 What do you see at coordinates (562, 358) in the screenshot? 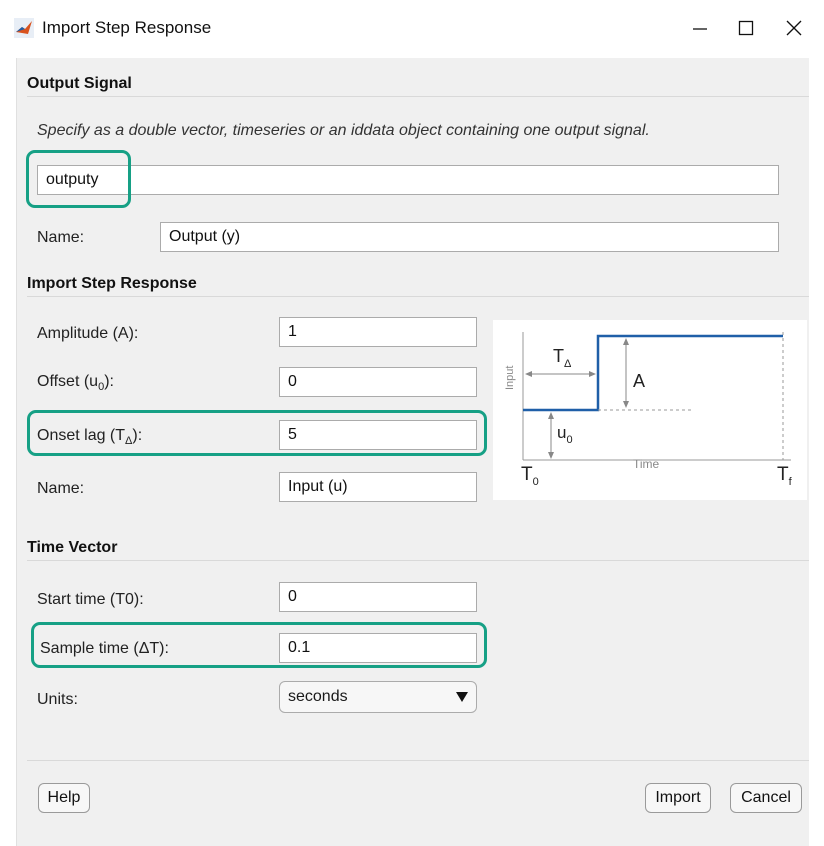
I see `t-delta-label: TΔ` at bounding box center [562, 358].